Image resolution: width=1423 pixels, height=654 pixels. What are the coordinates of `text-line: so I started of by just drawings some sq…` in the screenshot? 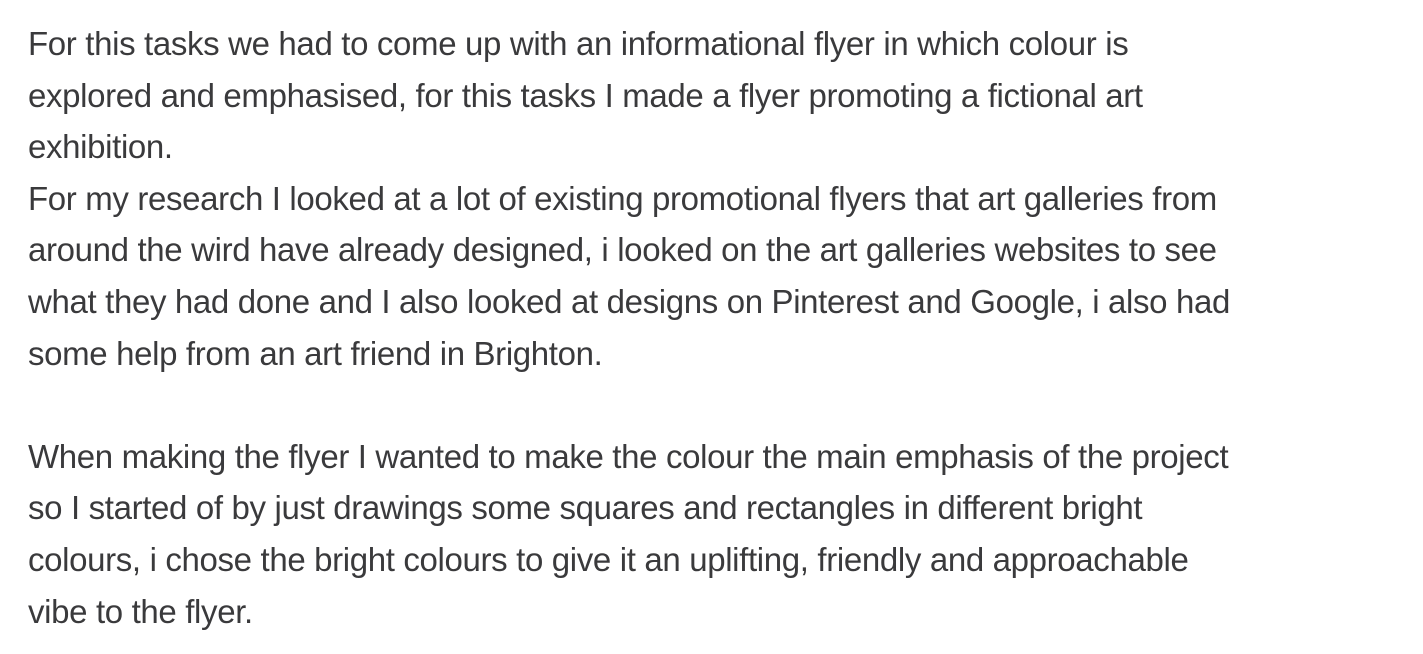 It's located at (585, 508).